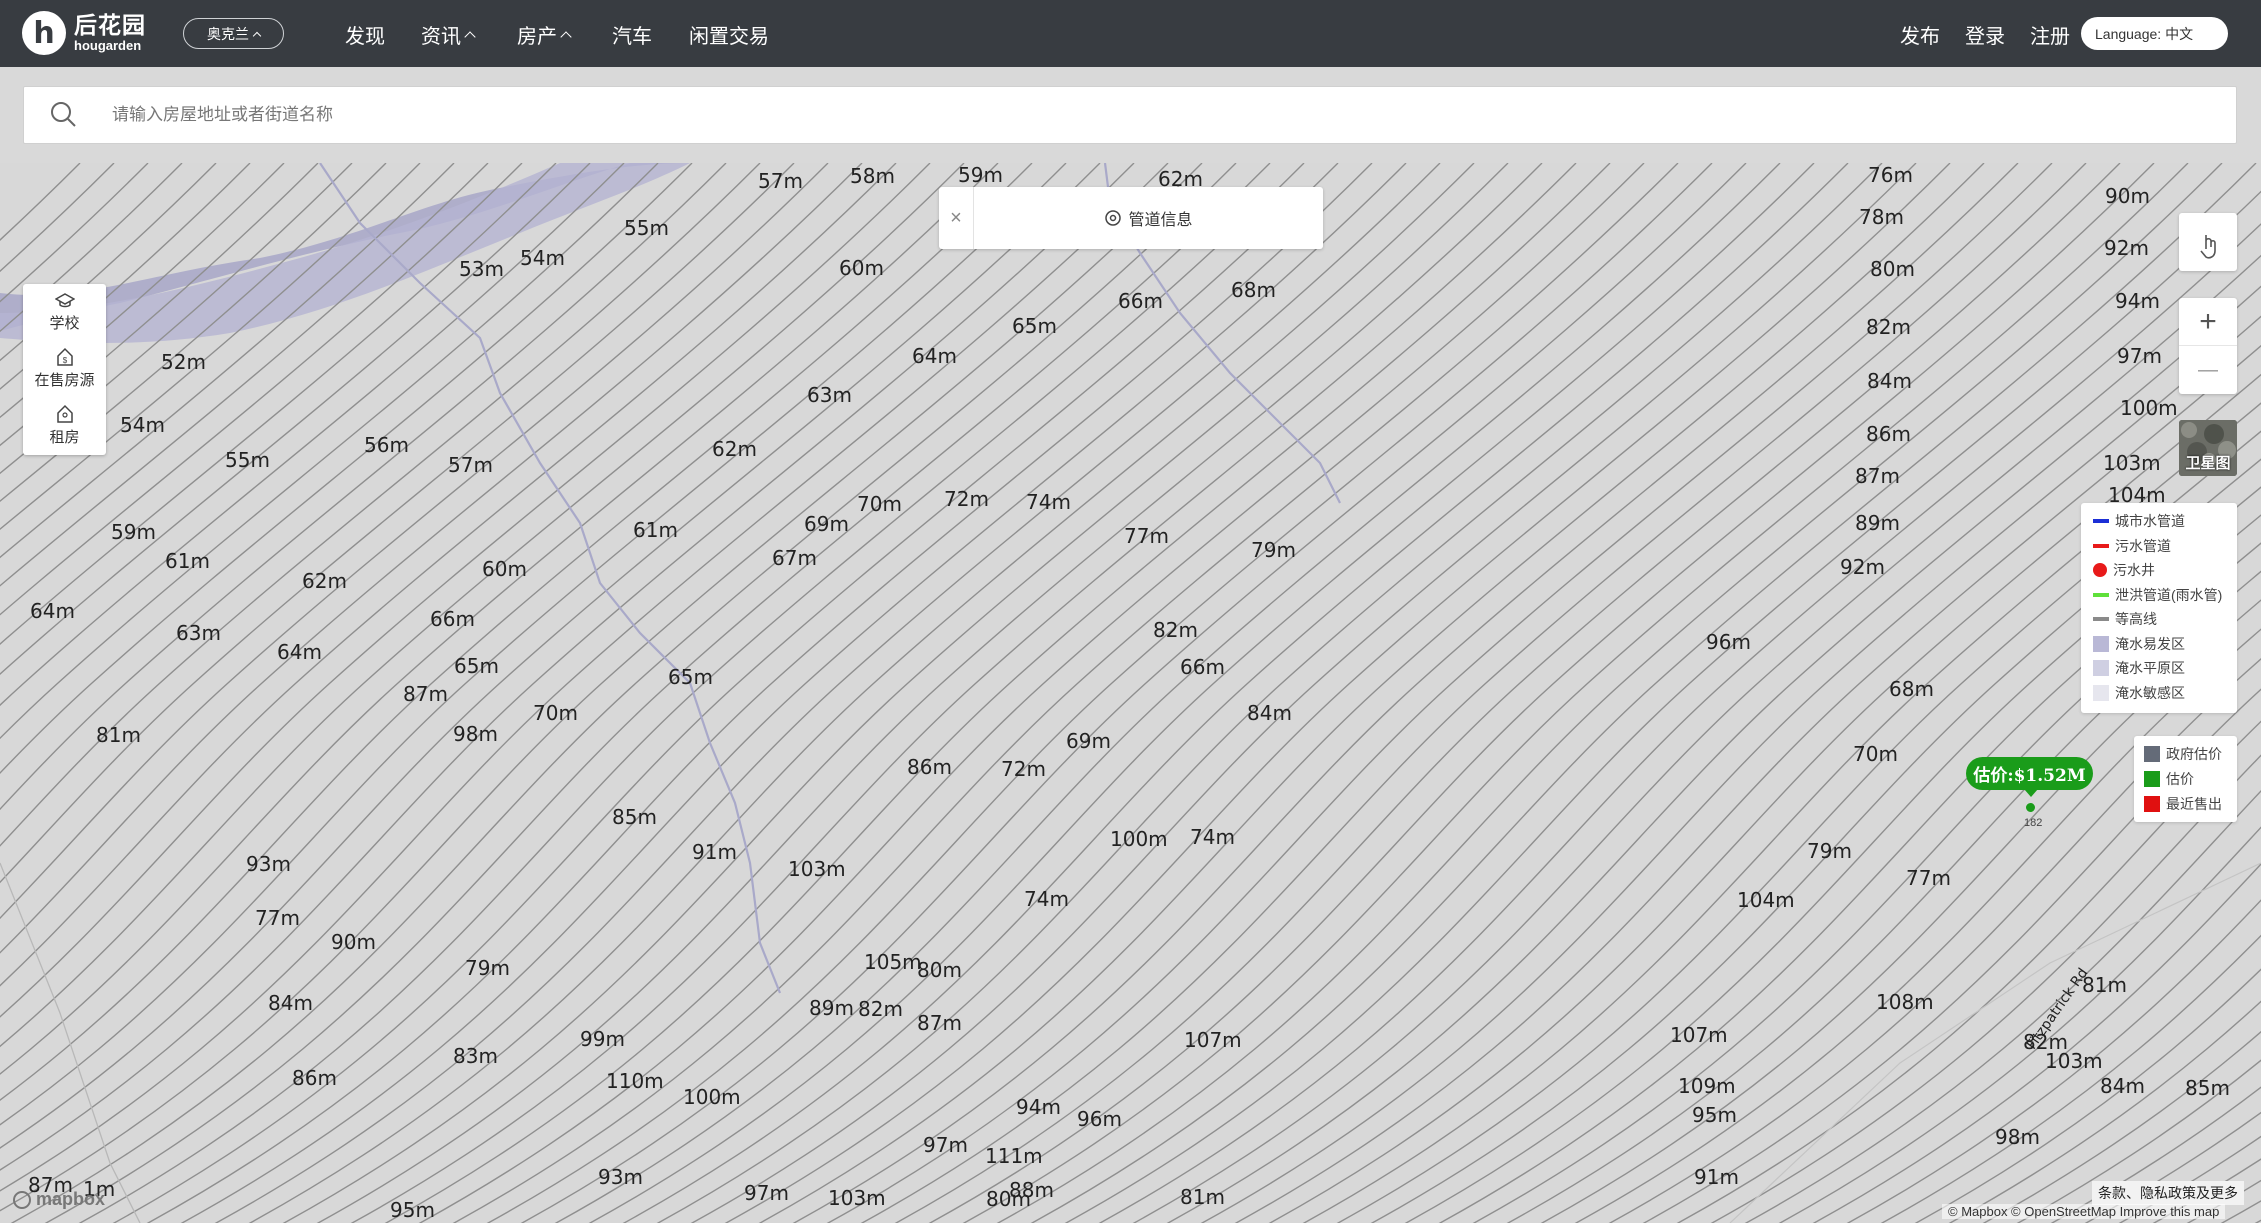 Image resolution: width=2261 pixels, height=1223 pixels. I want to click on contour-elevation-label: 107m, so click(1213, 1040).